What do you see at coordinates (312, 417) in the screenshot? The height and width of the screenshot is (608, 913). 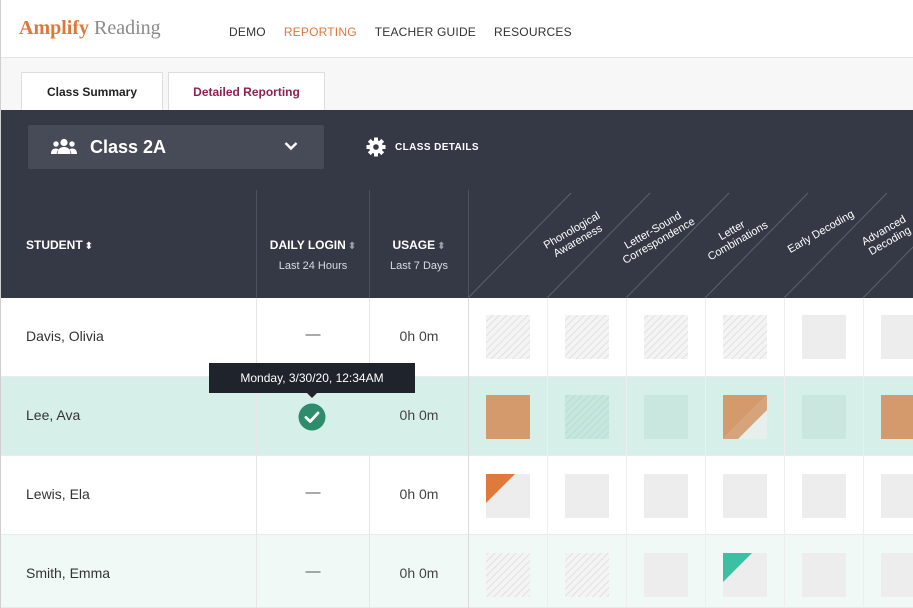 I see `login-check-icon` at bounding box center [312, 417].